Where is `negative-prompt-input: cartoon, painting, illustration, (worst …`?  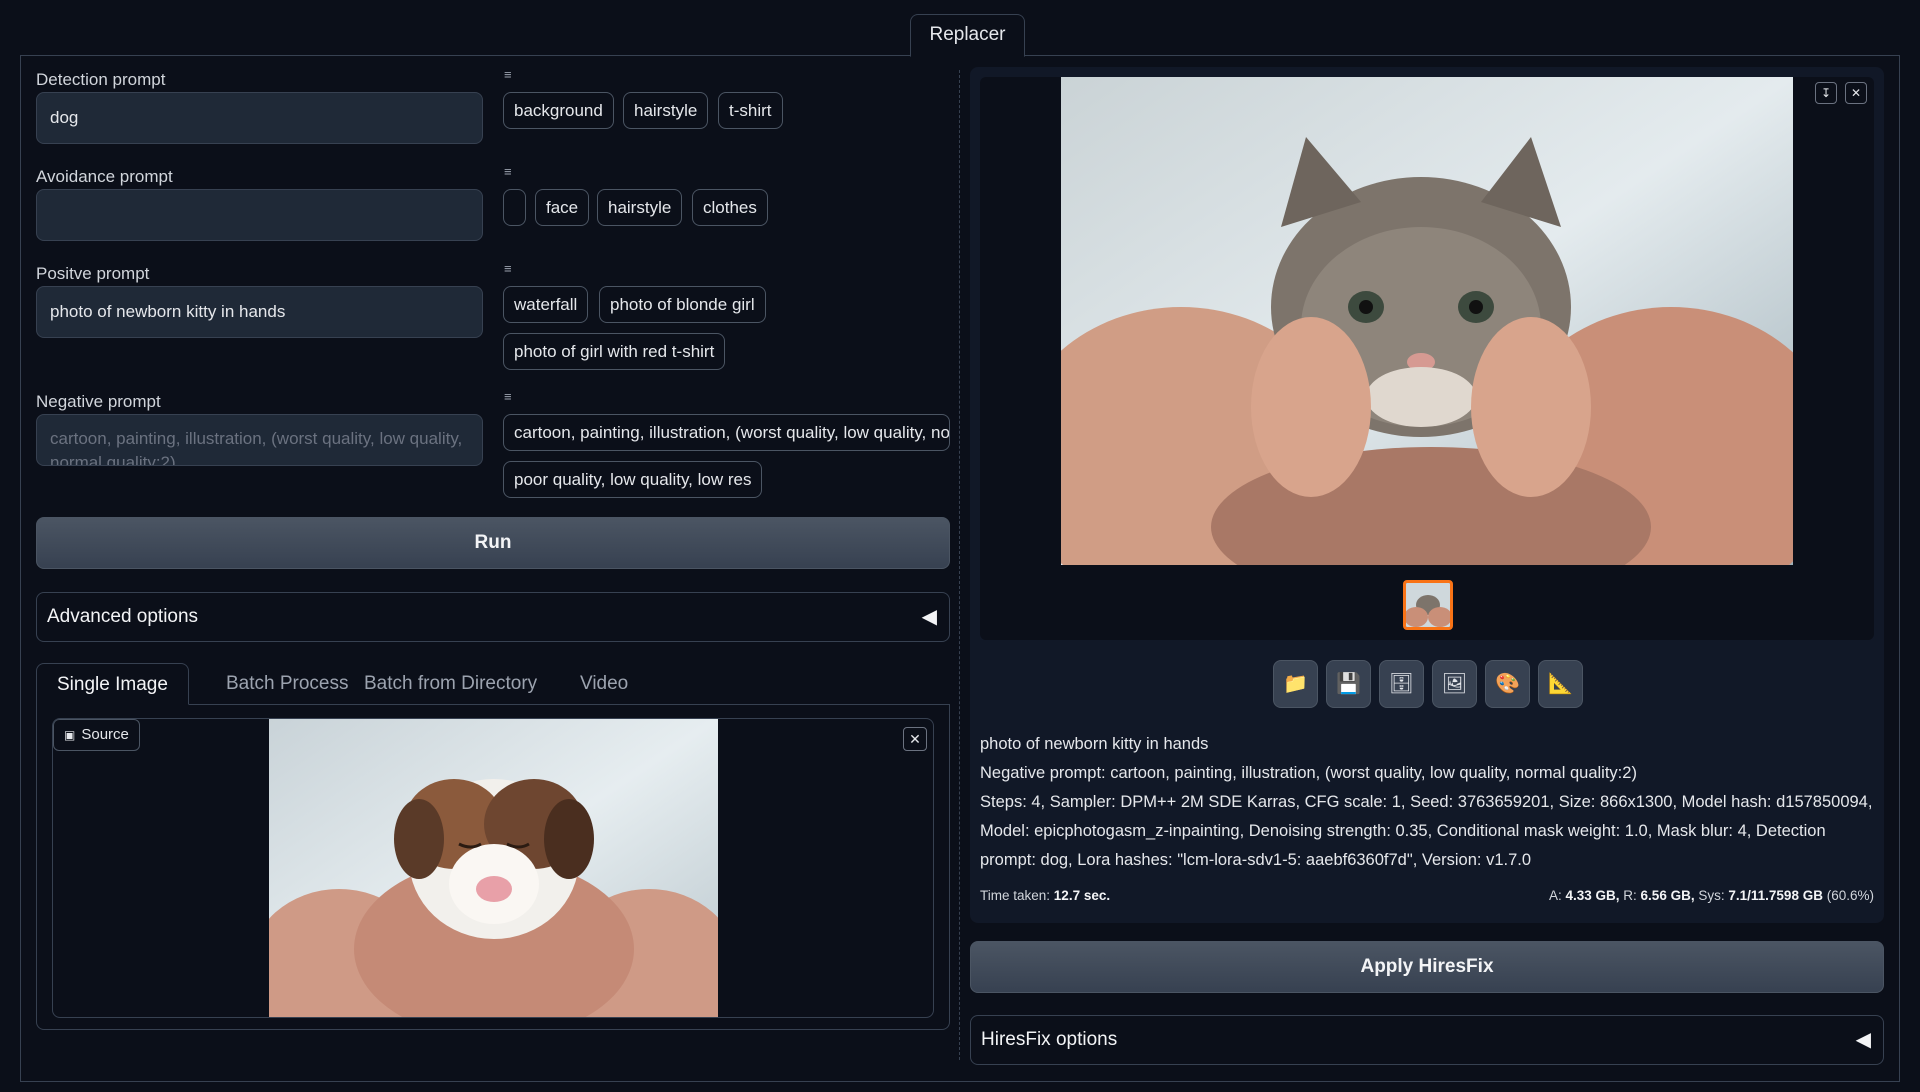 negative-prompt-input: cartoon, painting, illustration, (worst … is located at coordinates (259, 440).